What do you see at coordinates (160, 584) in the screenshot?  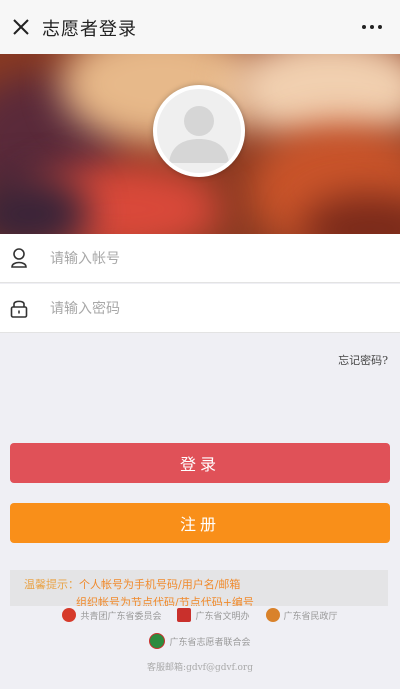 I see `tips-text-1: 个人帐号为手机号码/用户名/邮箱` at bounding box center [160, 584].